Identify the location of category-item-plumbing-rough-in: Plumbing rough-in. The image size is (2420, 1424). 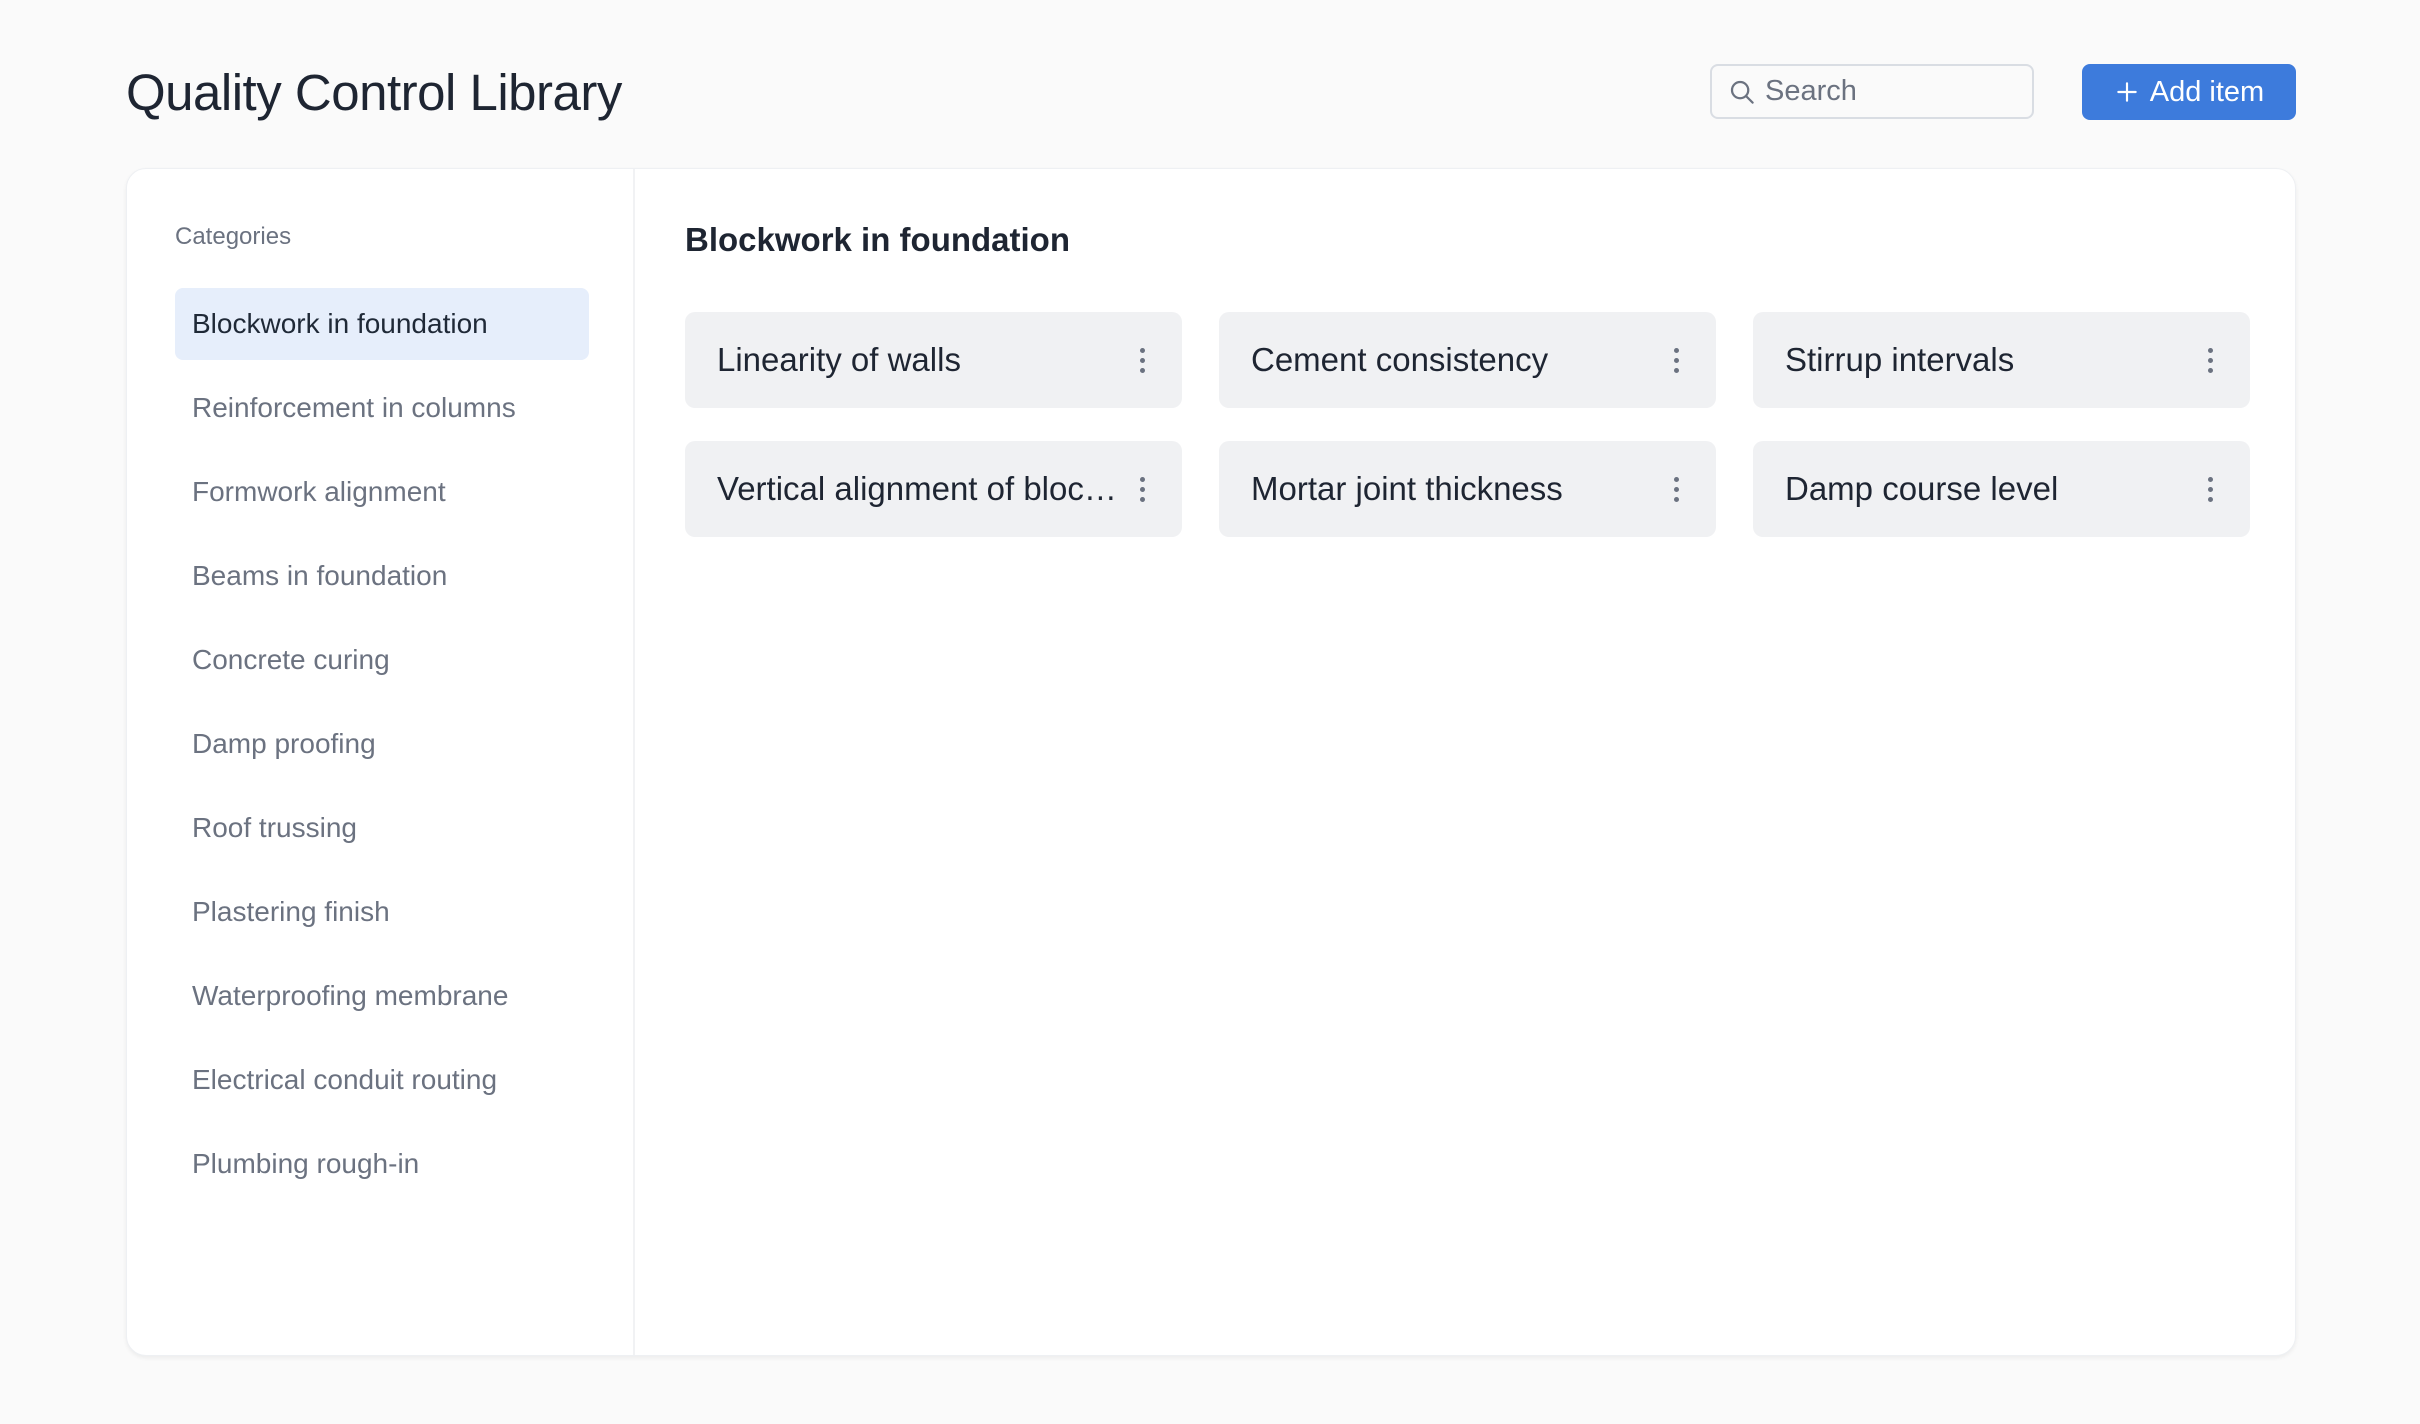
(382, 1164).